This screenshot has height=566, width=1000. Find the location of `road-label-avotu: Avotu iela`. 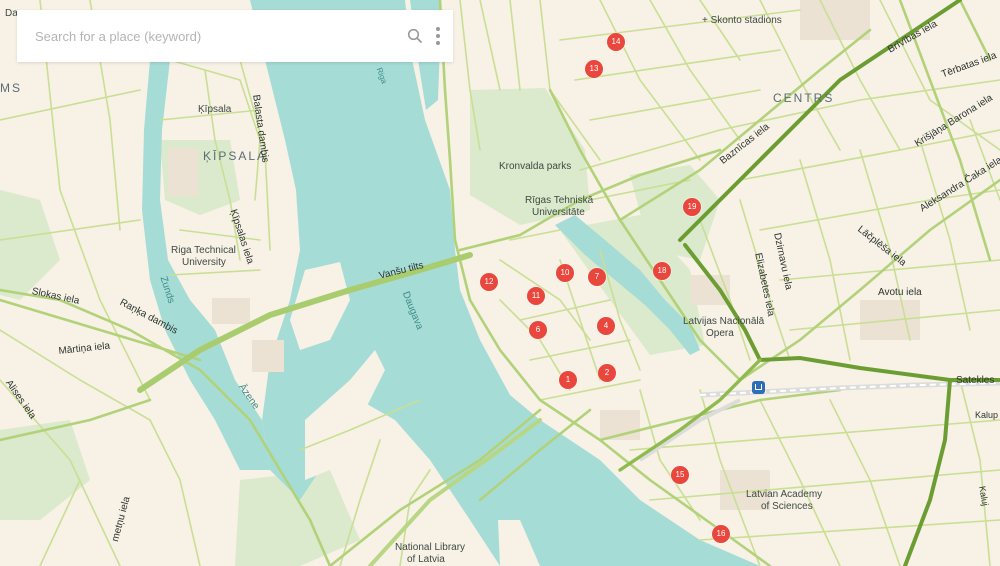

road-label-avotu: Avotu iela is located at coordinates (900, 292).